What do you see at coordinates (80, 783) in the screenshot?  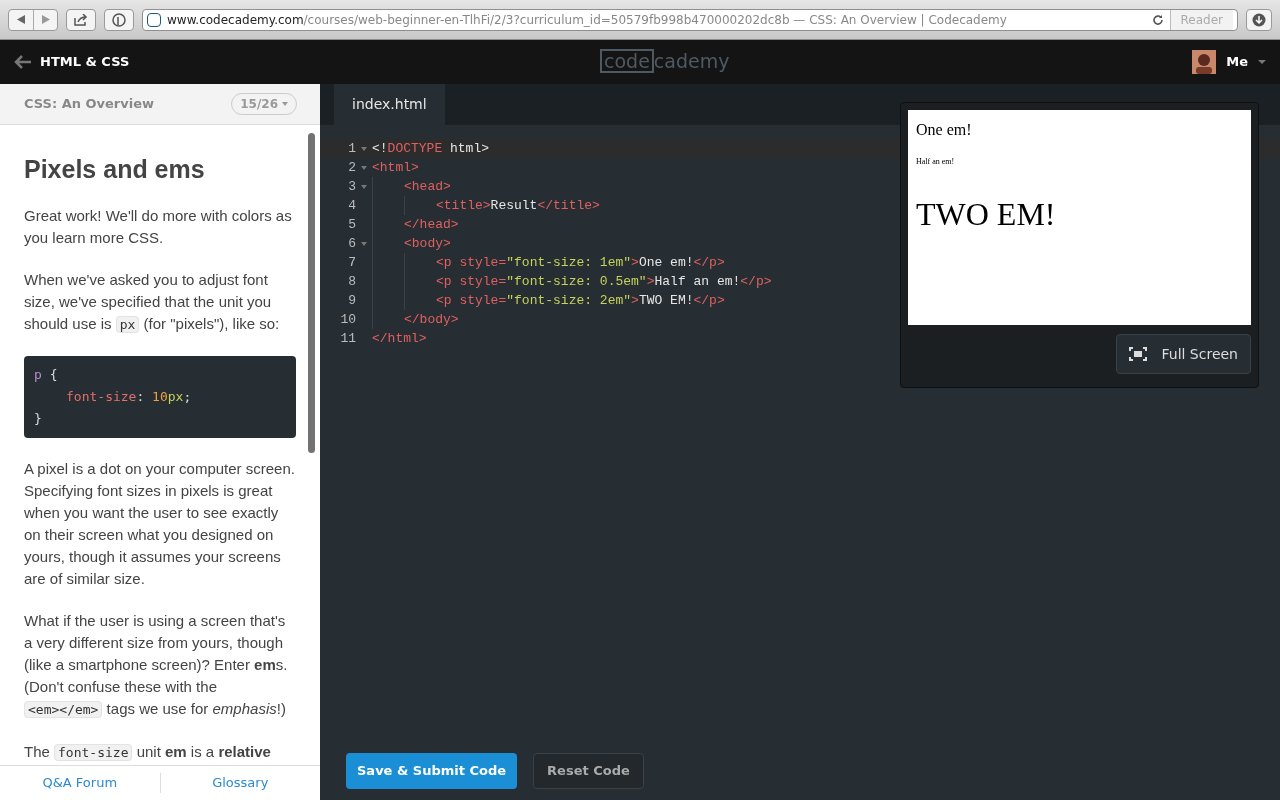 I see `footer-link: Q&A Forum` at bounding box center [80, 783].